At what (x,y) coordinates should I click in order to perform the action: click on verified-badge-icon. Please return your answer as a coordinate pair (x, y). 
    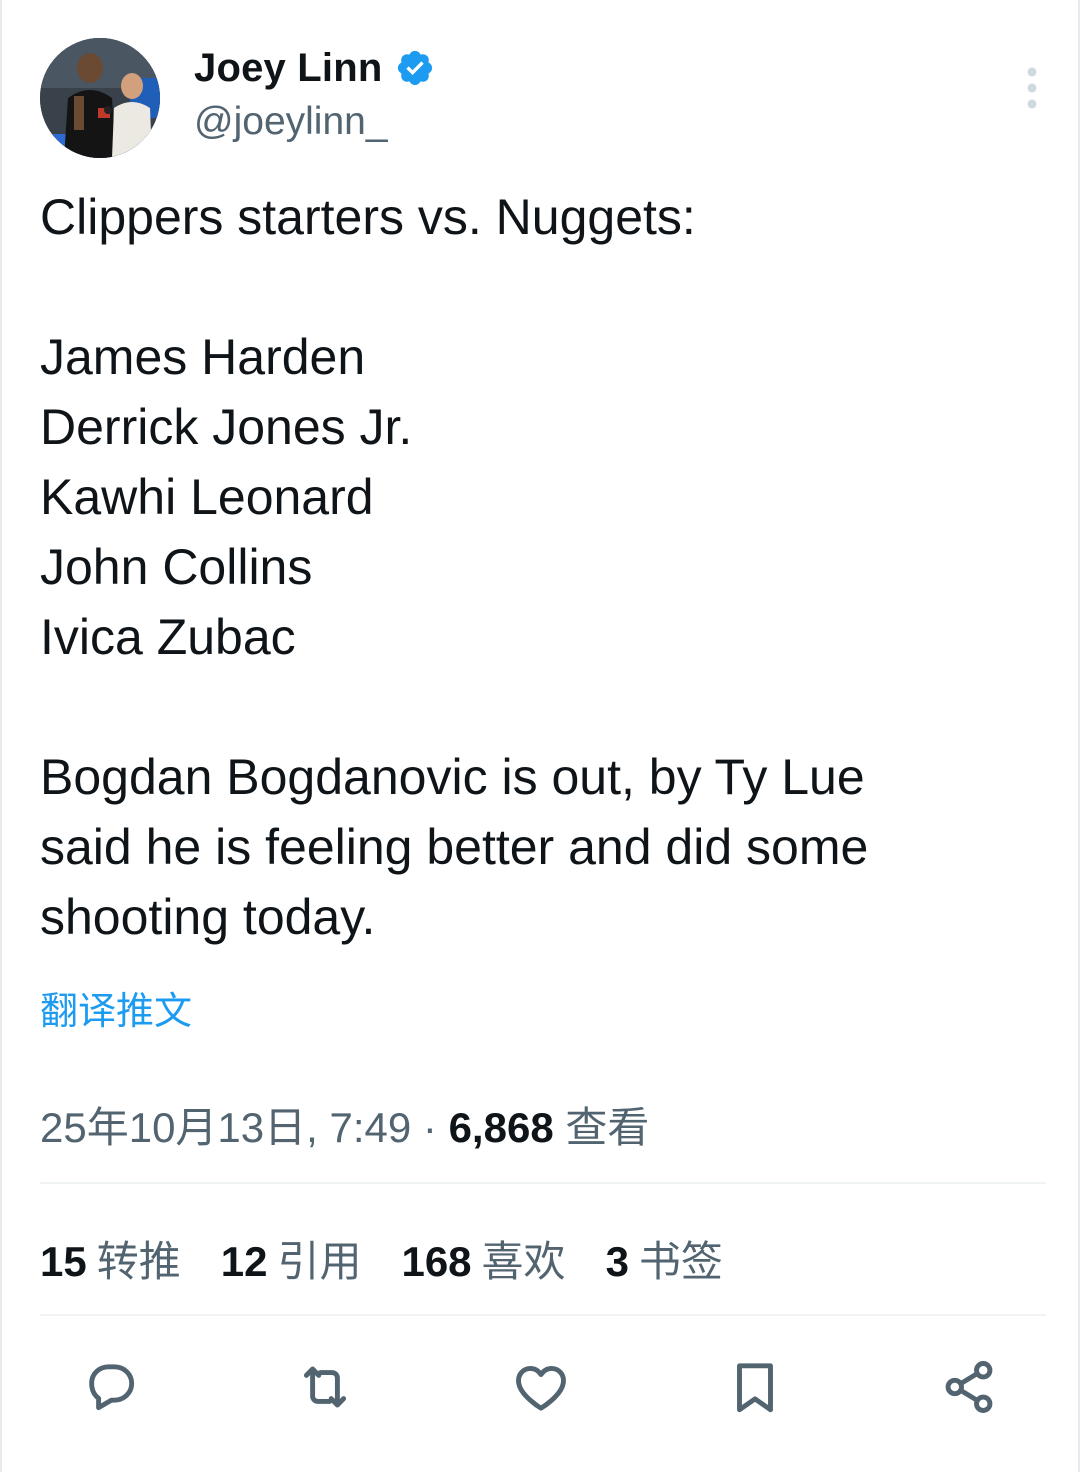
    Looking at the image, I should click on (414, 68).